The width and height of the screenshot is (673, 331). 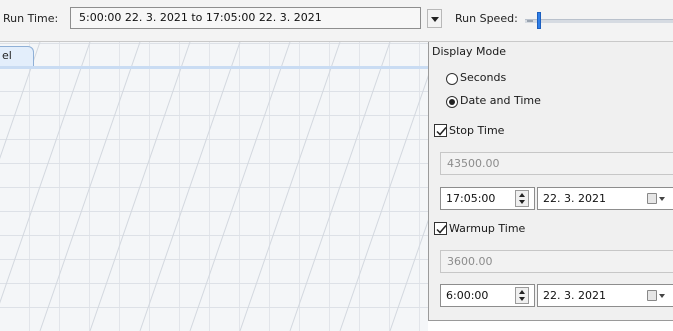 I want to click on stop-time-label: Stop Time, so click(x=477, y=130).